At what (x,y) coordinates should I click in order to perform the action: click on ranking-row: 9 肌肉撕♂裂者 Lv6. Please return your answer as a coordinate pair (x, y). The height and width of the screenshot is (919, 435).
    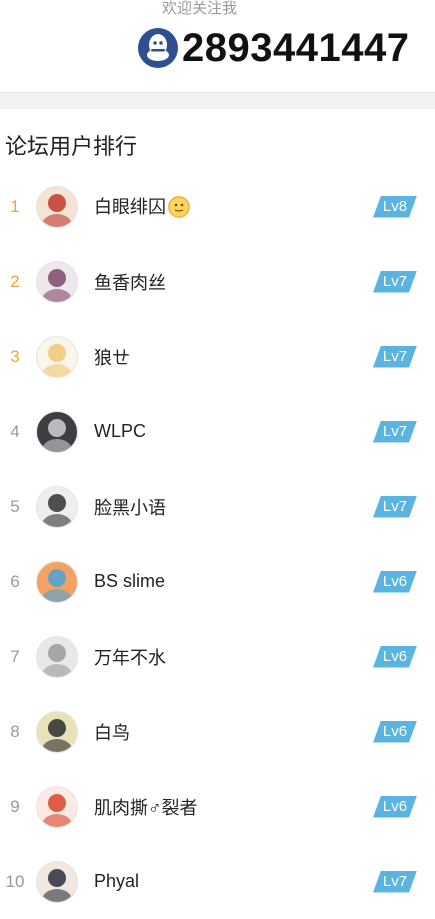
    Looking at the image, I should click on (217, 806).